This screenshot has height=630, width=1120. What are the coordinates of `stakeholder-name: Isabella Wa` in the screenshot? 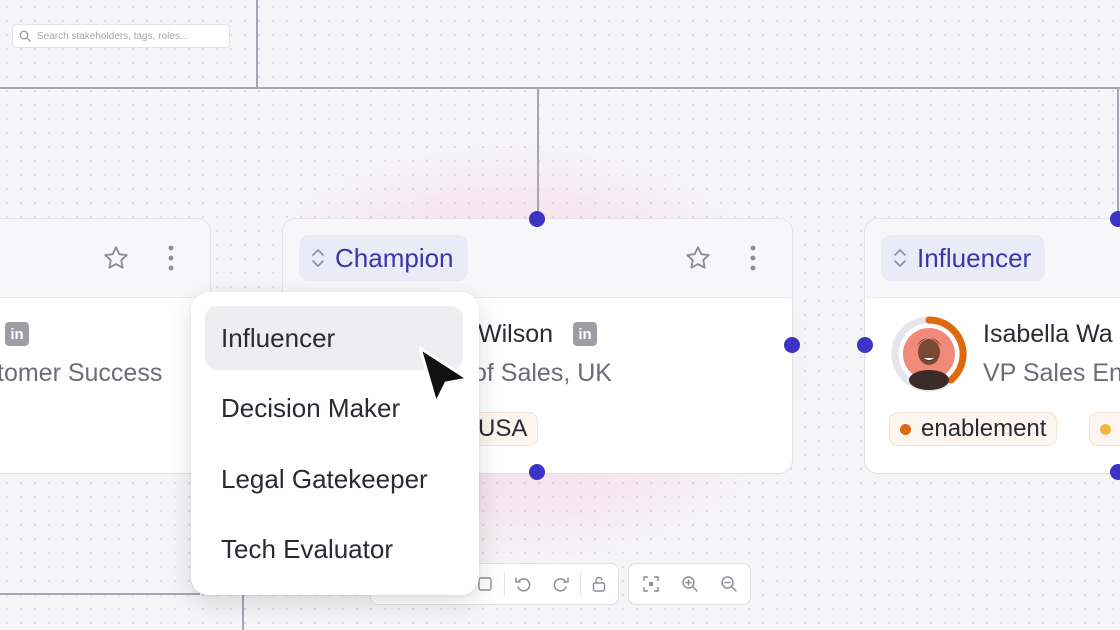 It's located at (1048, 334).